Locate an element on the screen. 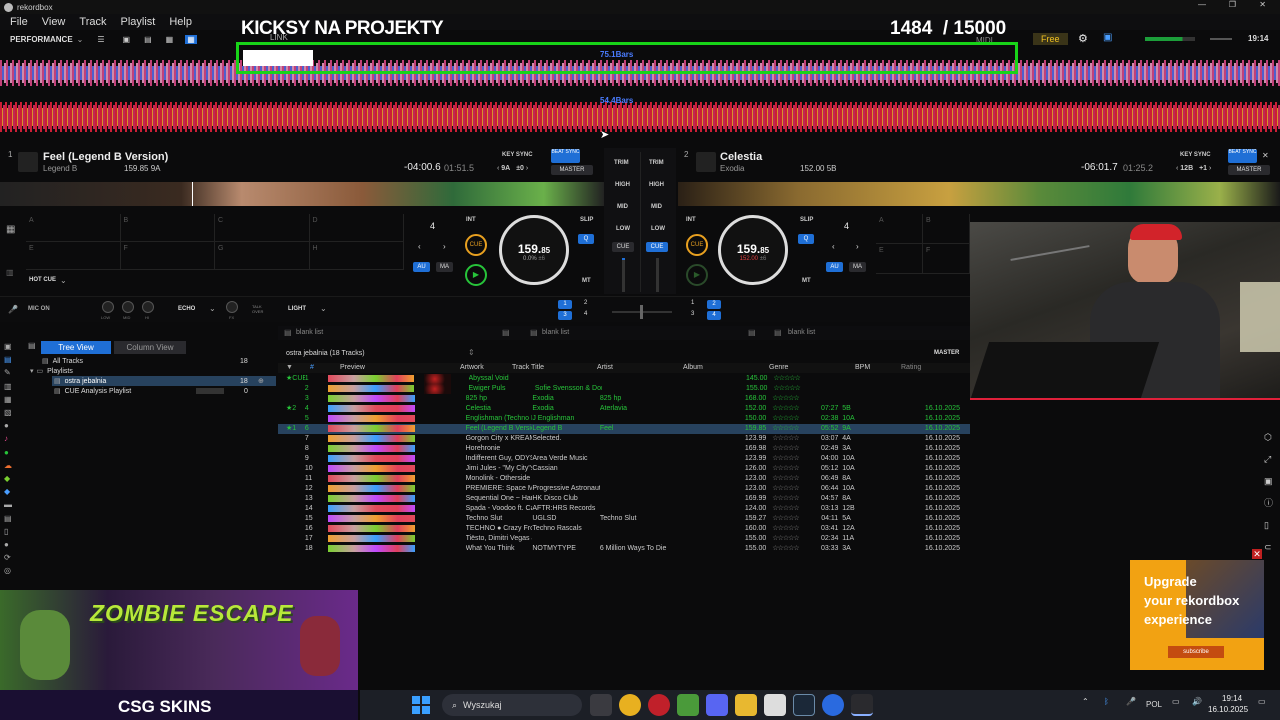 This screenshot has width=1280, height=720. deck2-hot-cue-pad-e: E is located at coordinates (899, 259).